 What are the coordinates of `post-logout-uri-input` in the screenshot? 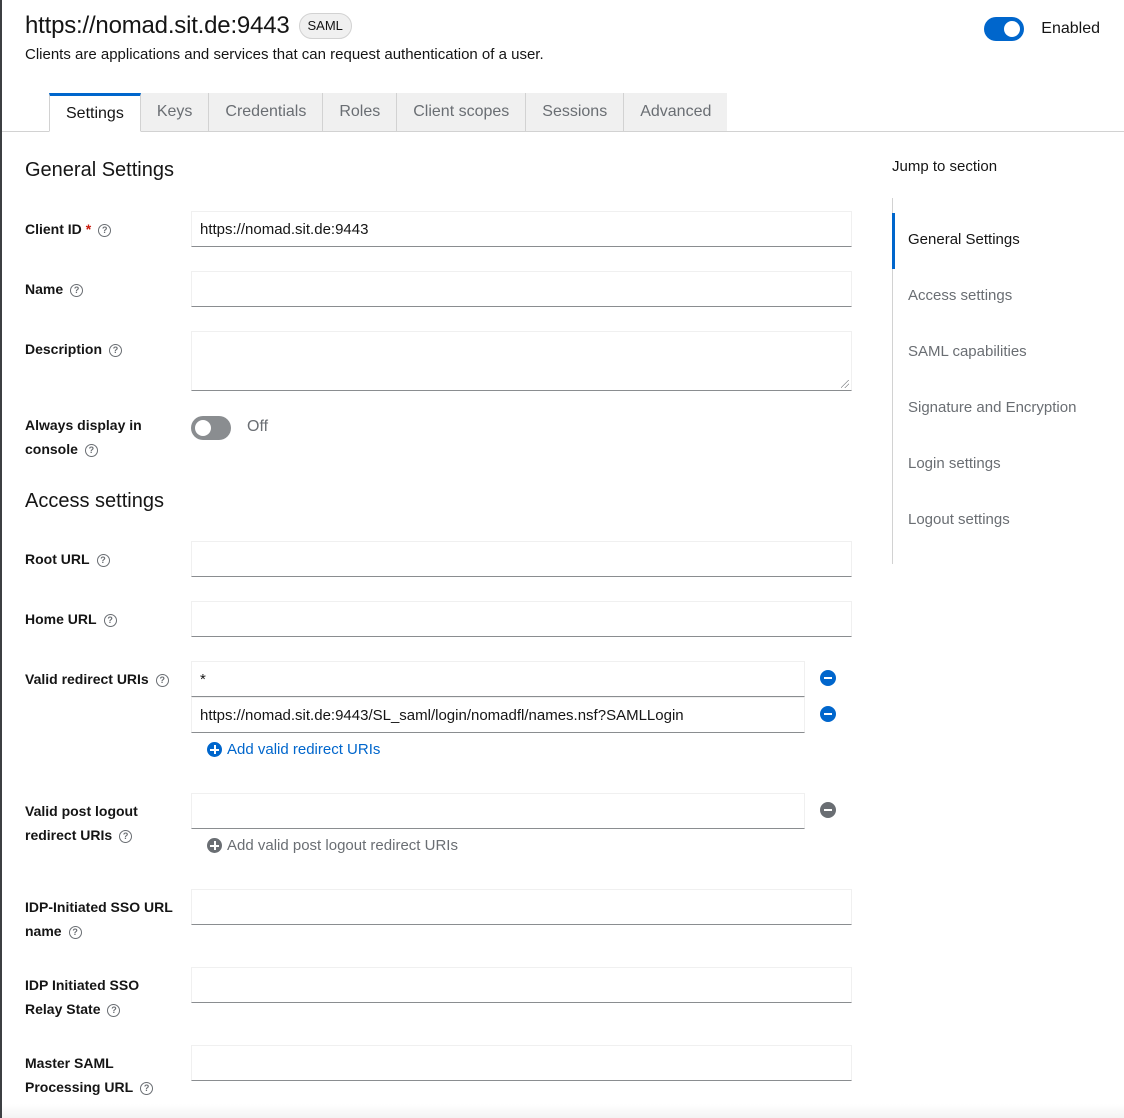 It's located at (498, 811).